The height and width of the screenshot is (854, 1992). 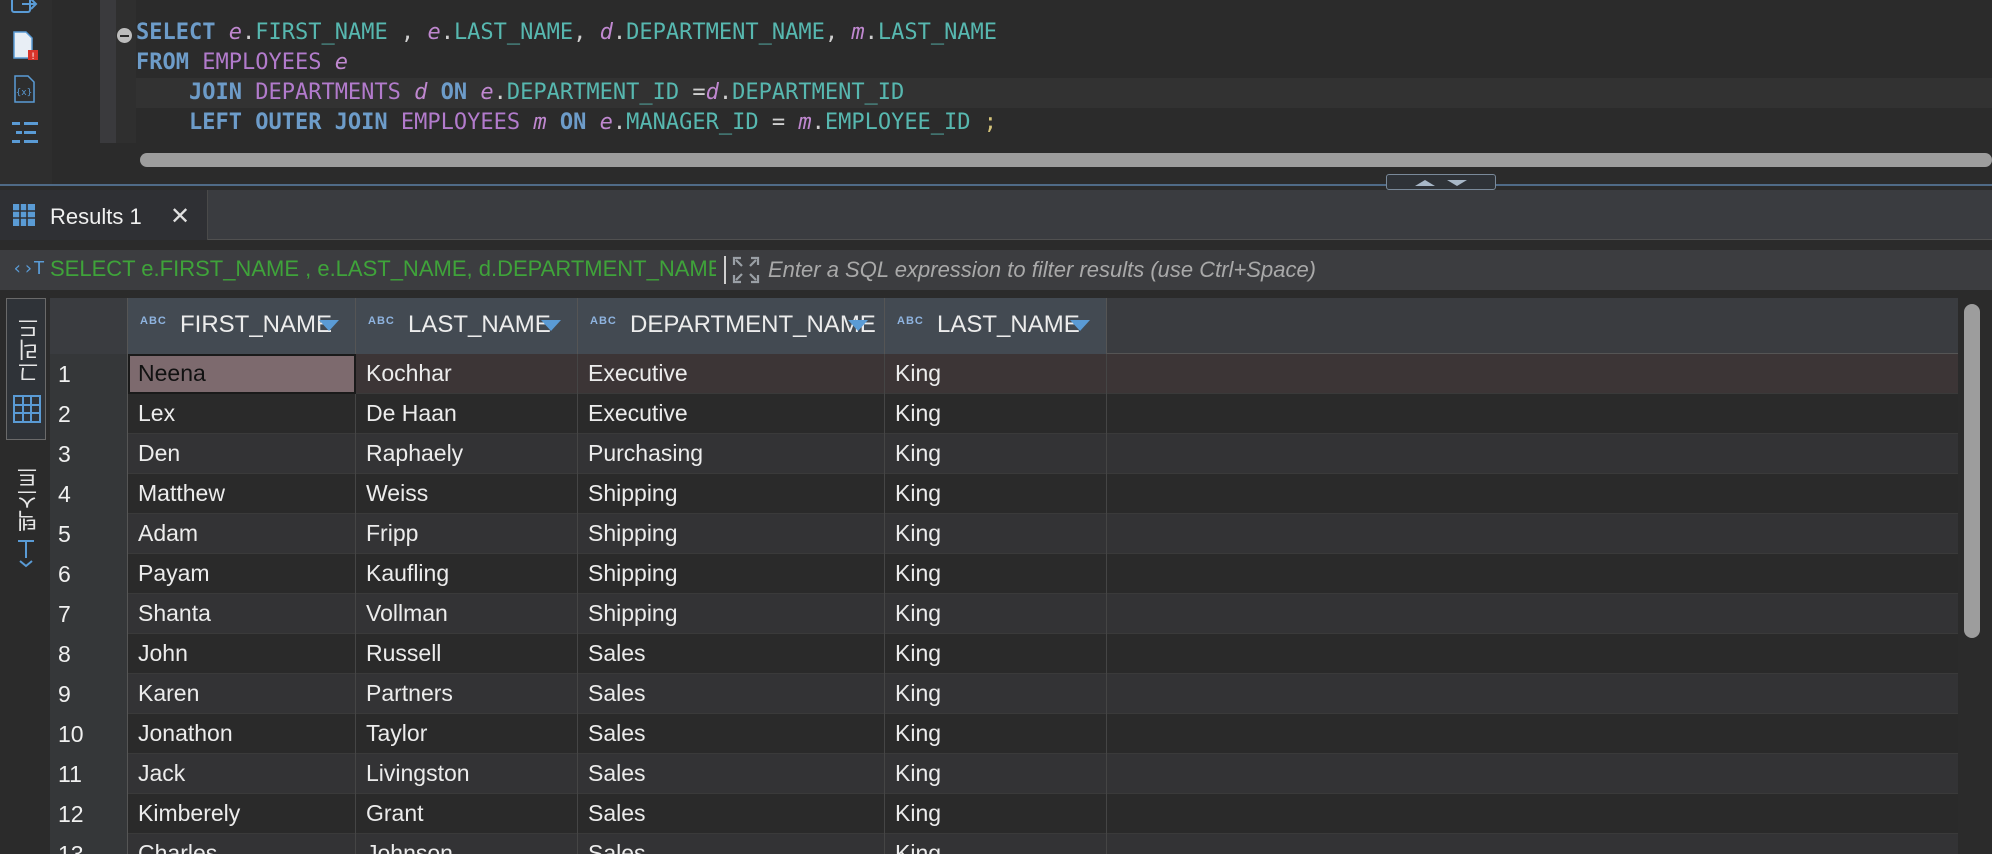 What do you see at coordinates (180, 216) in the screenshot?
I see `close-tab-icon: ✕` at bounding box center [180, 216].